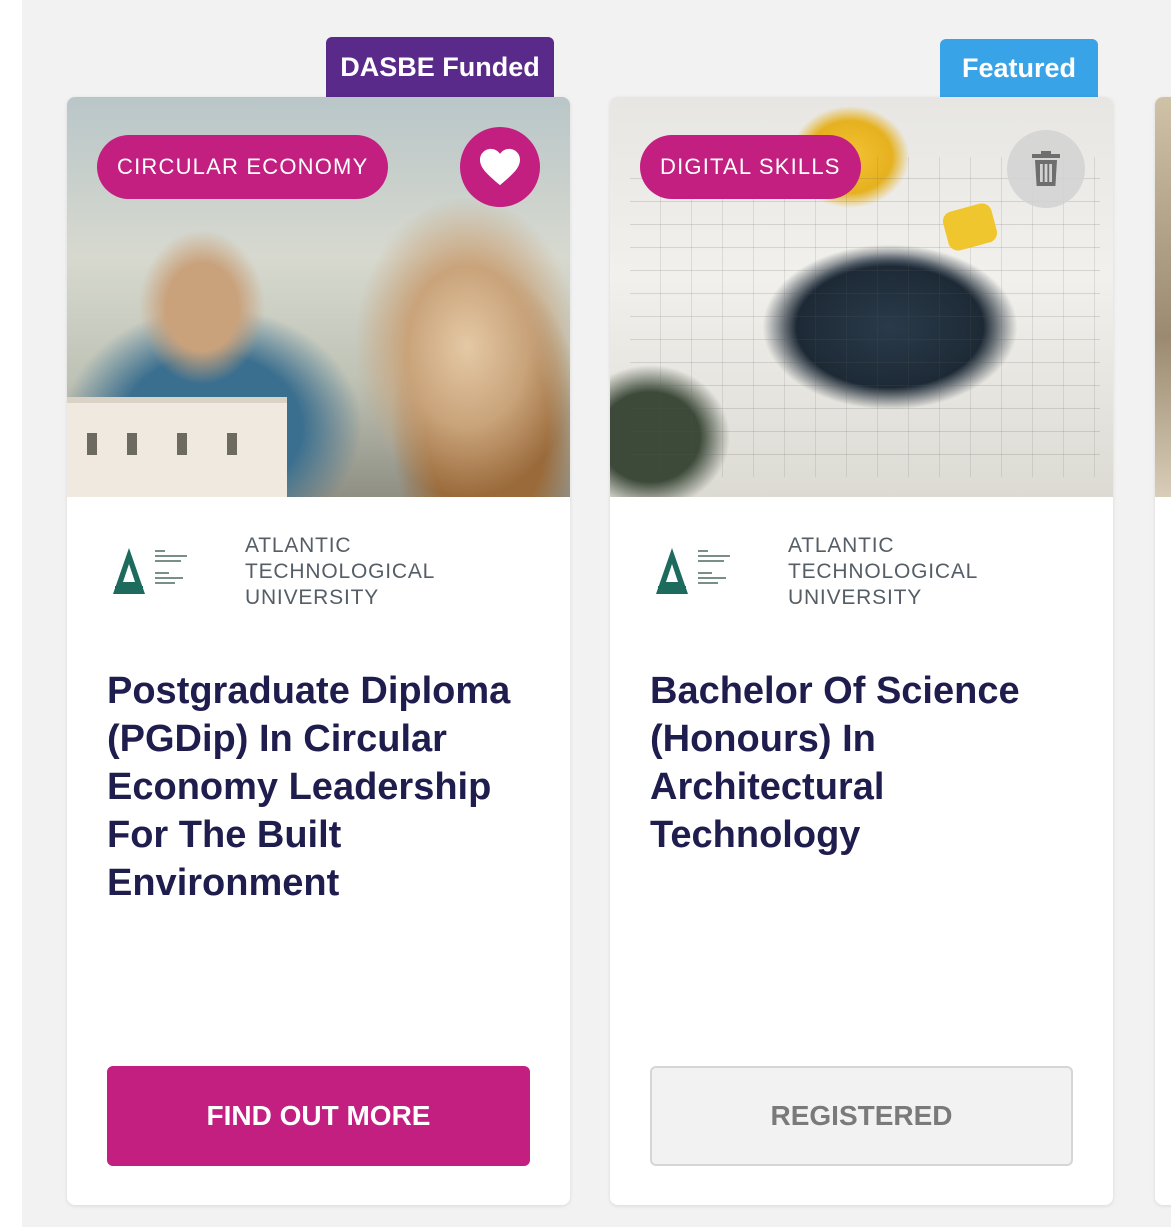 This screenshot has width=1171, height=1227. I want to click on remove-button, so click(1046, 169).